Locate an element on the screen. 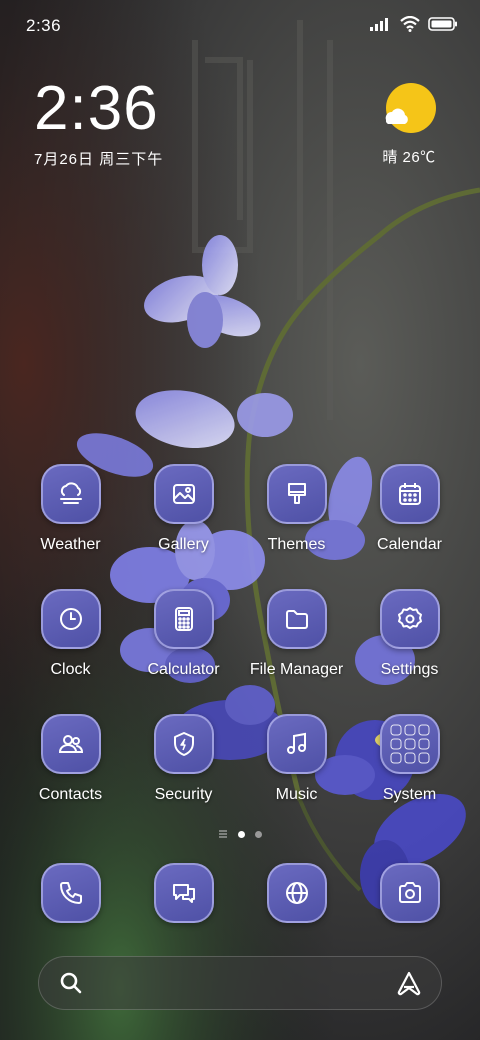  app-file-manager: File Manager is located at coordinates (296, 651).